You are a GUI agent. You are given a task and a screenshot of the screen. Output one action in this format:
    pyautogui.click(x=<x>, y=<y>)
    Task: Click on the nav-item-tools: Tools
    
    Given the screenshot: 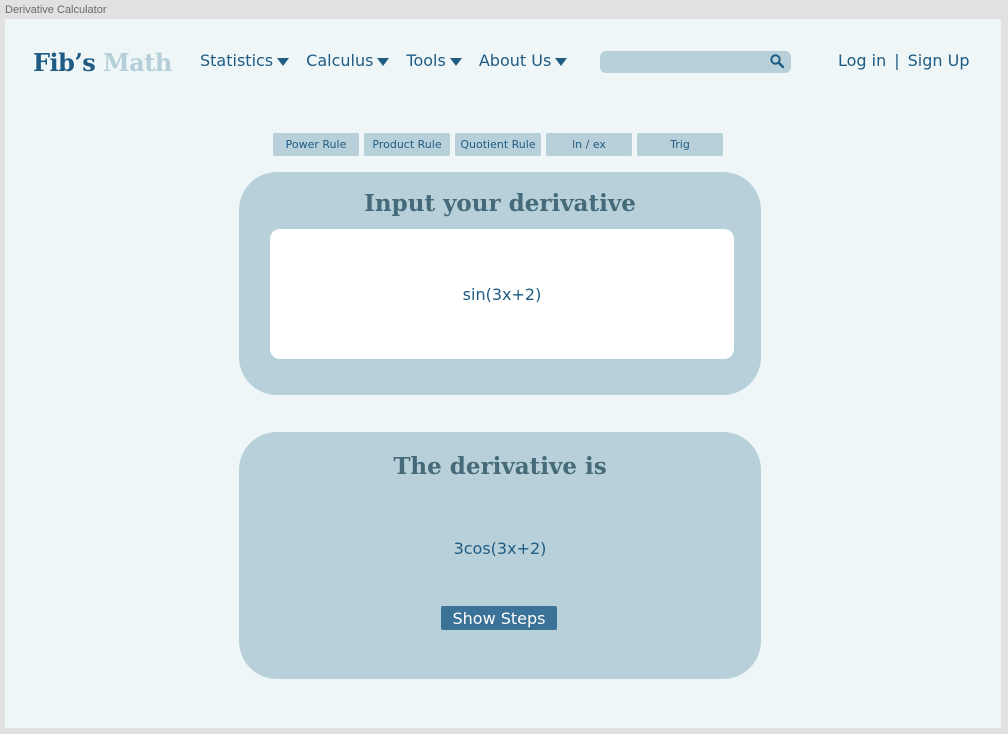 What is the action you would take?
    pyautogui.click(x=434, y=60)
    